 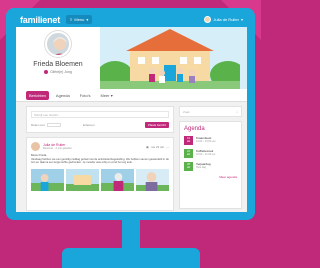 I want to click on hamburger-icon: ≡, so click(x=71, y=19).